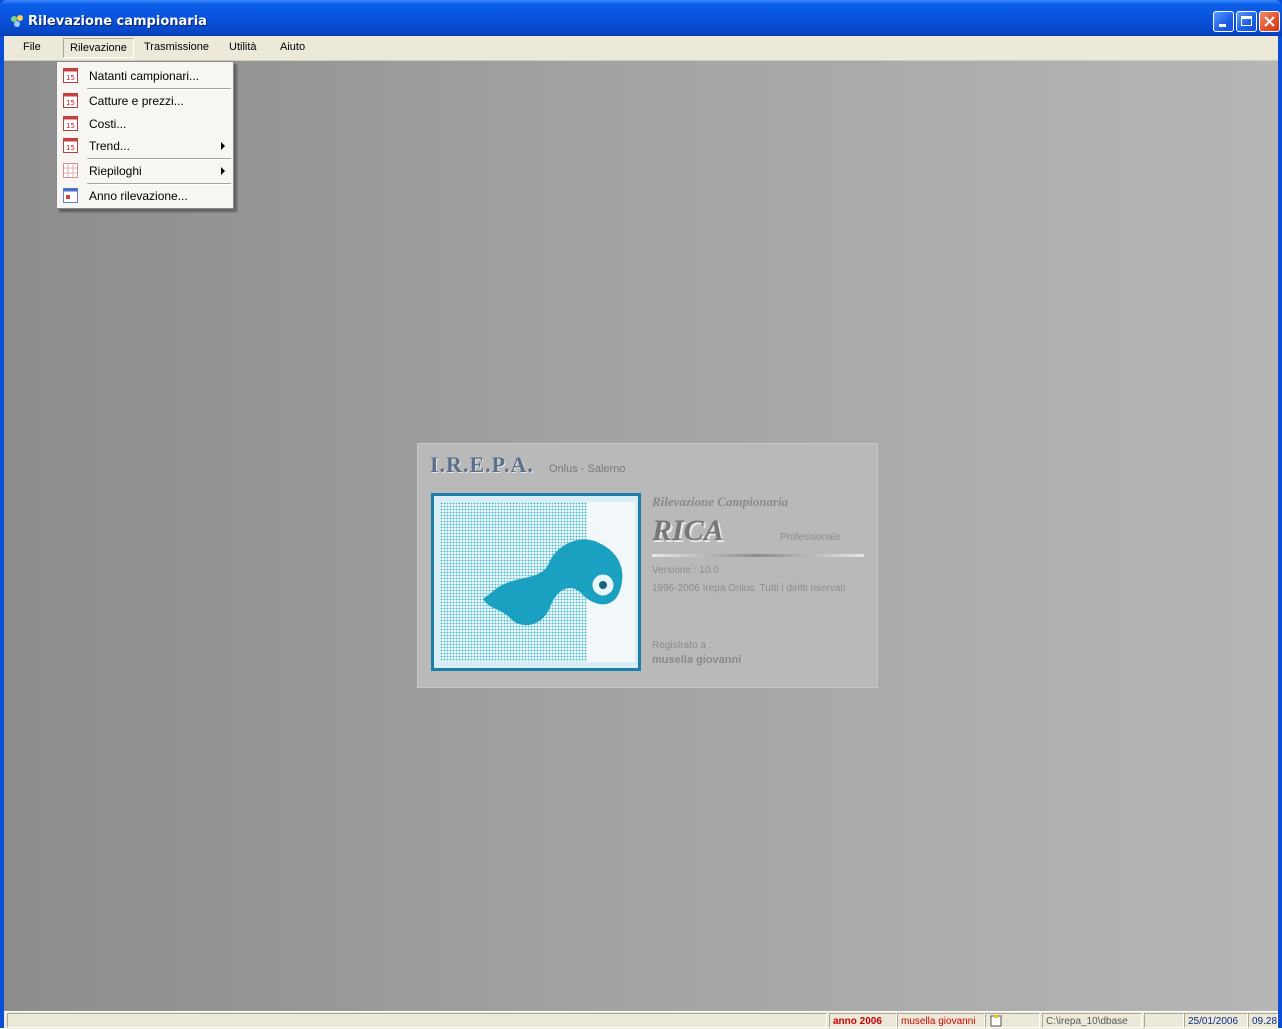 This screenshot has width=1282, height=1029. Describe the element at coordinates (810, 537) in the screenshot. I see `app-edition: Professionale` at that location.